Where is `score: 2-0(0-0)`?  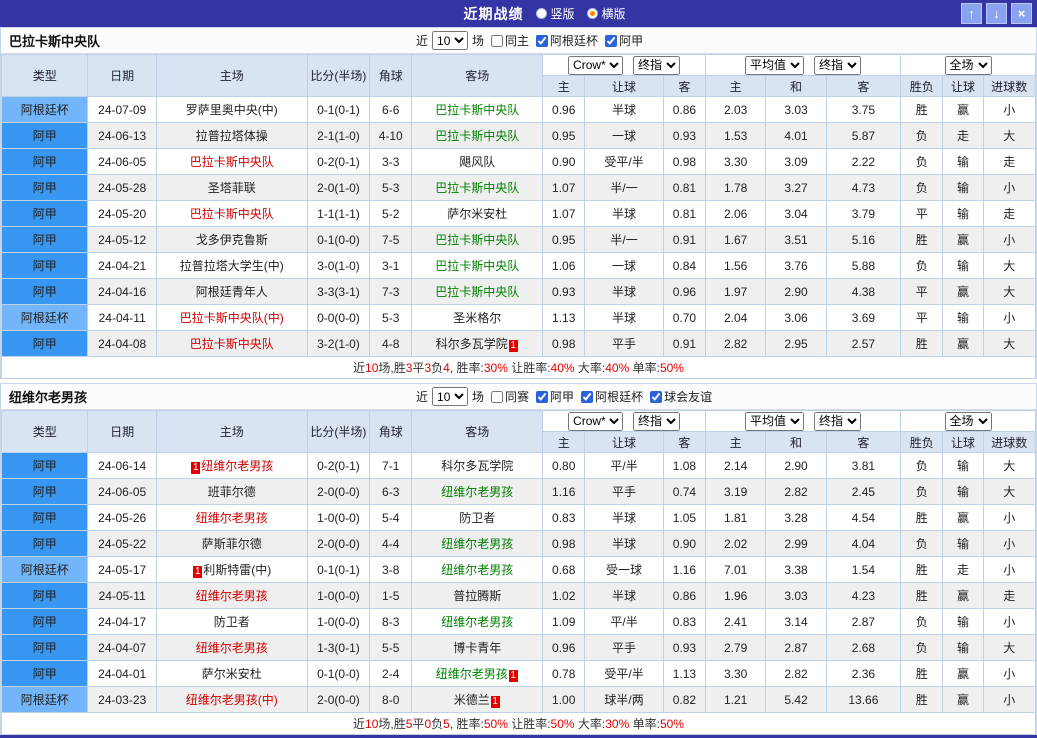
score: 2-0(0-0) is located at coordinates (338, 491).